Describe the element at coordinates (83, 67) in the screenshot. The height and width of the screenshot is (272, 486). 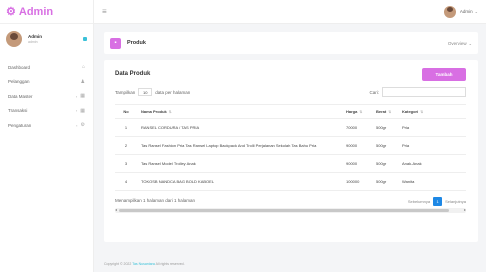
I see `dashboard-icon: ⌂` at that location.